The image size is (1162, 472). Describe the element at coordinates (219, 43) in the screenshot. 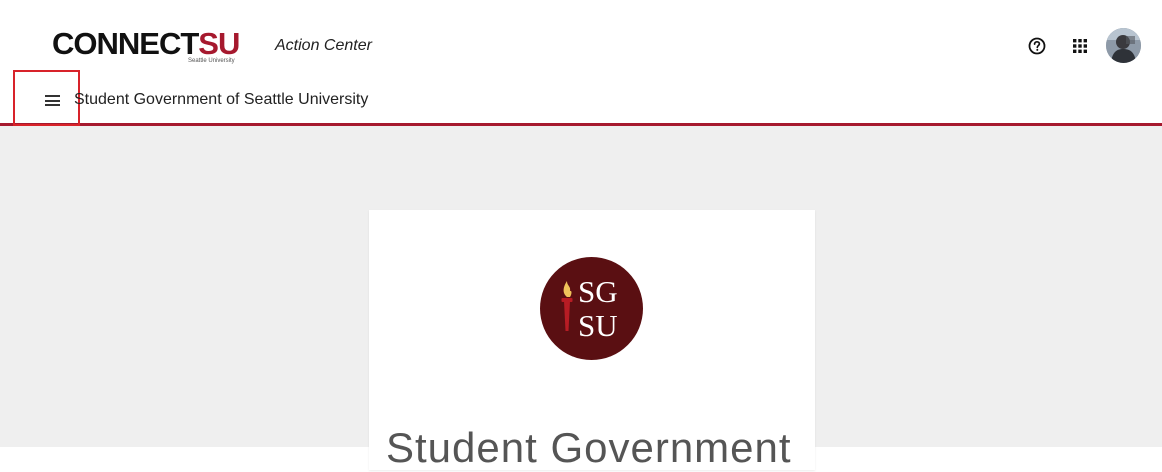

I see `brand-su-text: SU` at that location.